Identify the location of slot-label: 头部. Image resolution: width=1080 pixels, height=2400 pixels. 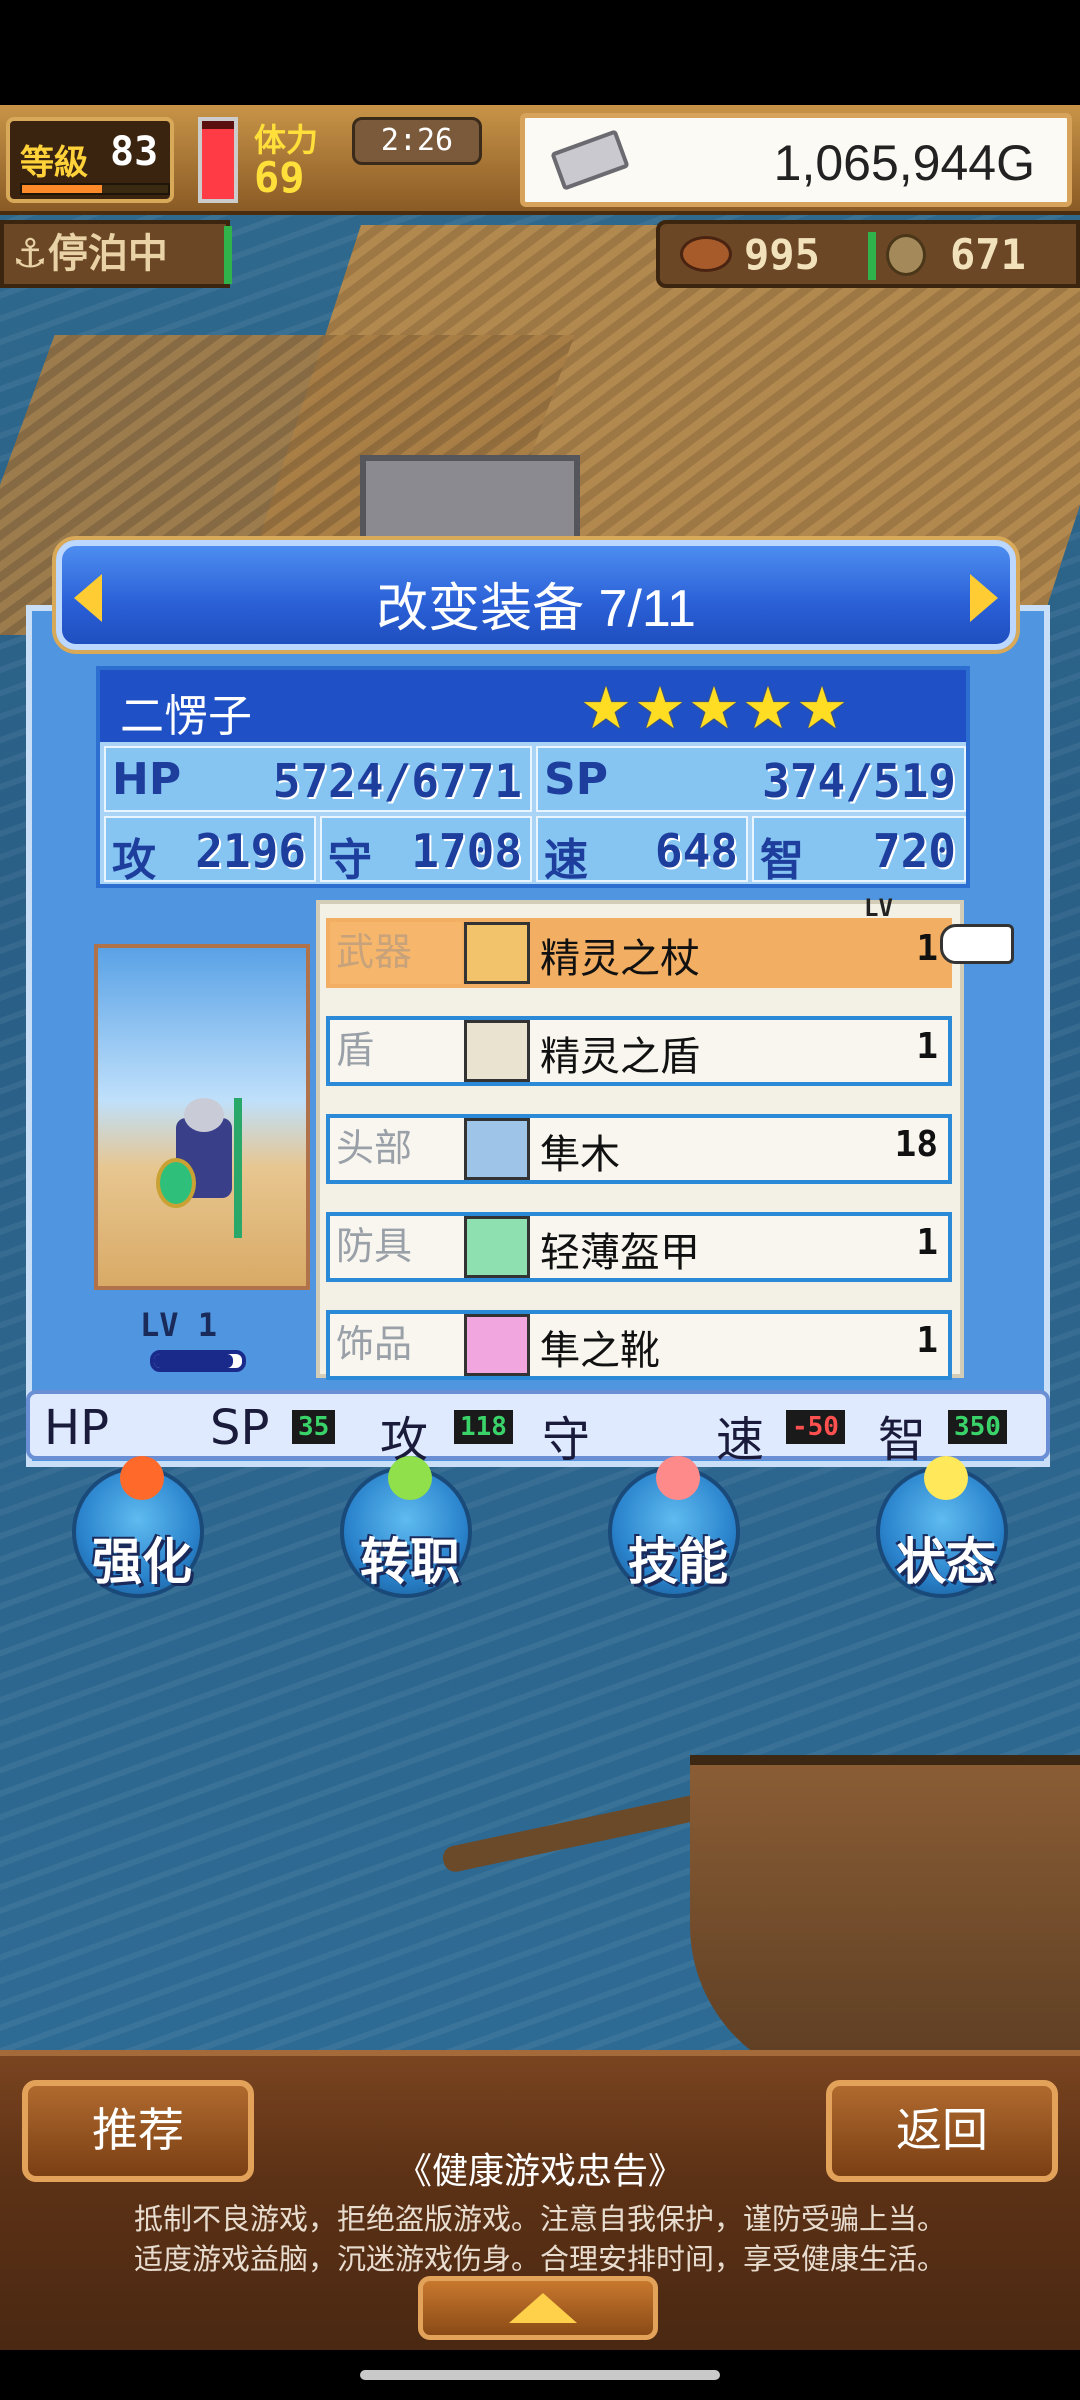
(374, 1149).